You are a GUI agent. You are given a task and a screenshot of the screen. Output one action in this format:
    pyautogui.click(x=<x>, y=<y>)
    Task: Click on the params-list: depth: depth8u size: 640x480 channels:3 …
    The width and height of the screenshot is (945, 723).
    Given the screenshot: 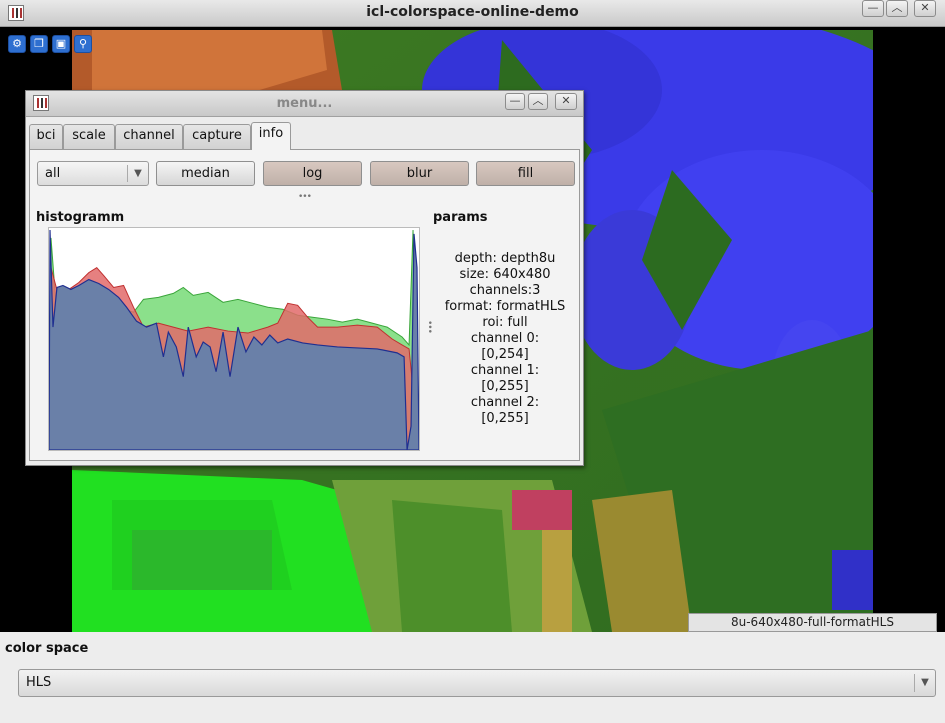 What is the action you would take?
    pyautogui.click(x=505, y=339)
    